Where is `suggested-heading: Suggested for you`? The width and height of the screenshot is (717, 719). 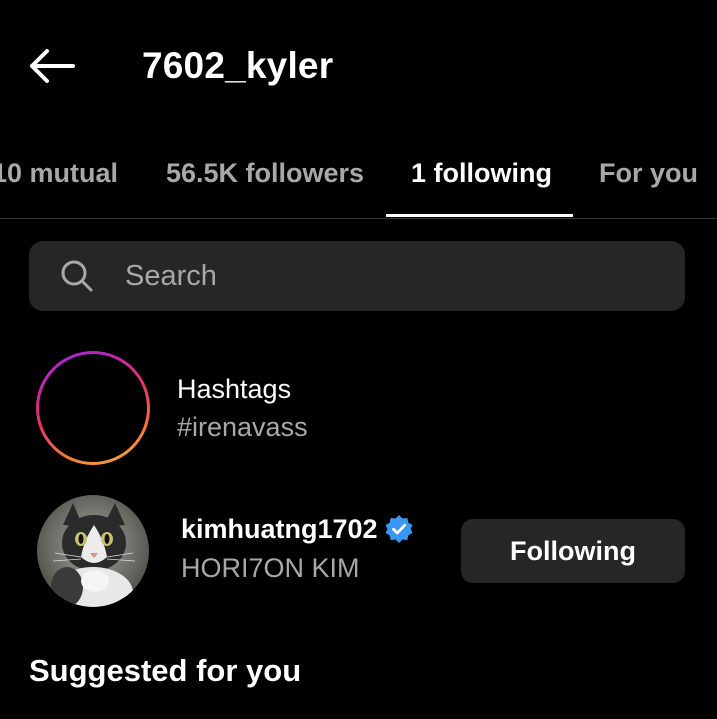
suggested-heading: Suggested for you is located at coordinates (165, 670).